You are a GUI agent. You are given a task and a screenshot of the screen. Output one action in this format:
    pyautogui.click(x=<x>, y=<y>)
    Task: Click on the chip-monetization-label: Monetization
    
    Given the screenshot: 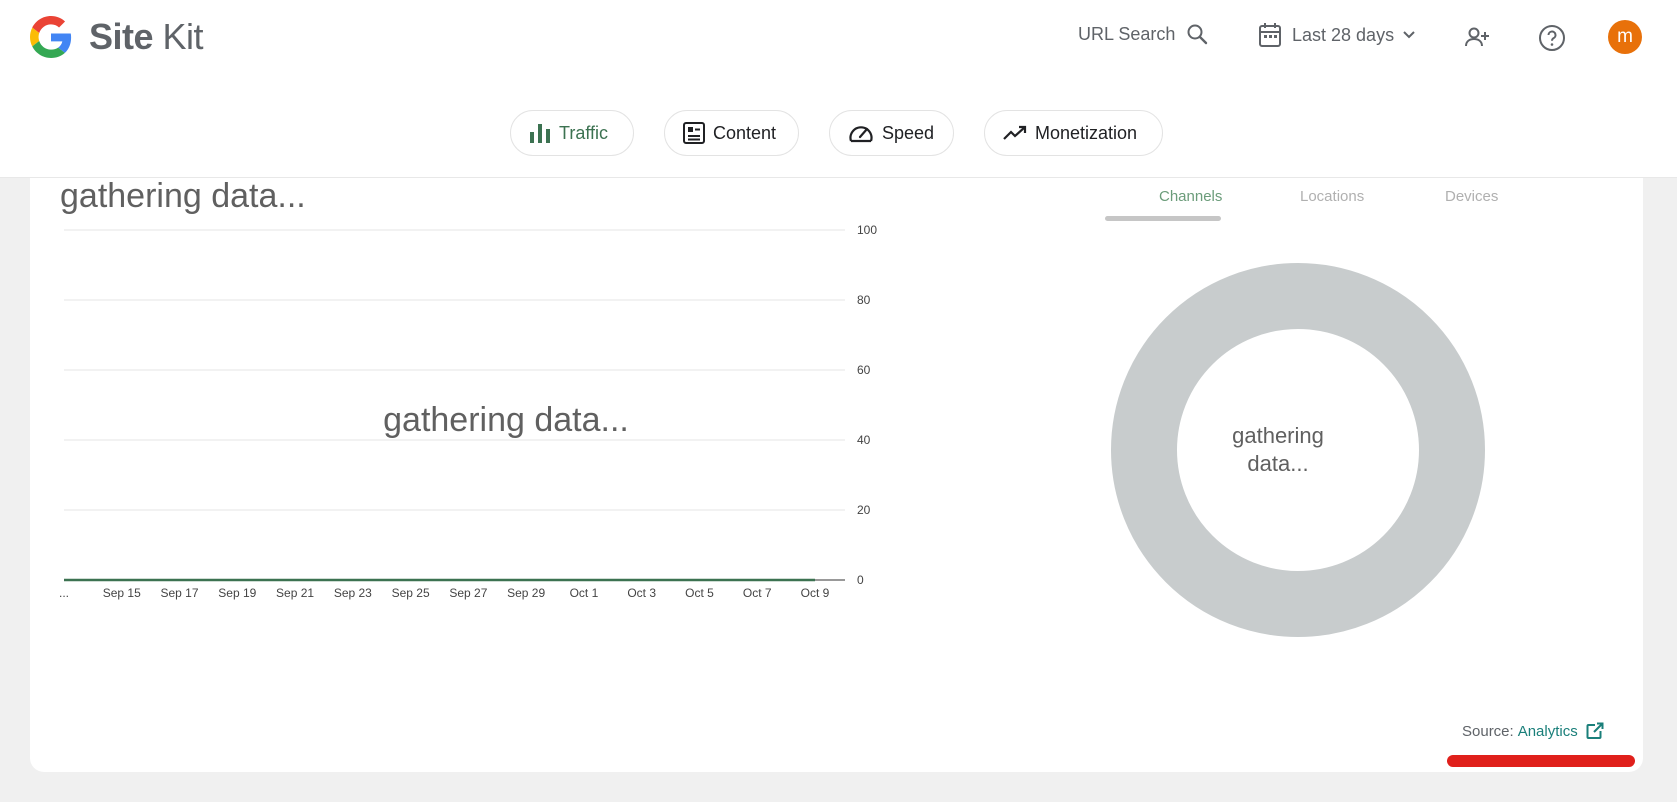 What is the action you would take?
    pyautogui.click(x=1086, y=132)
    